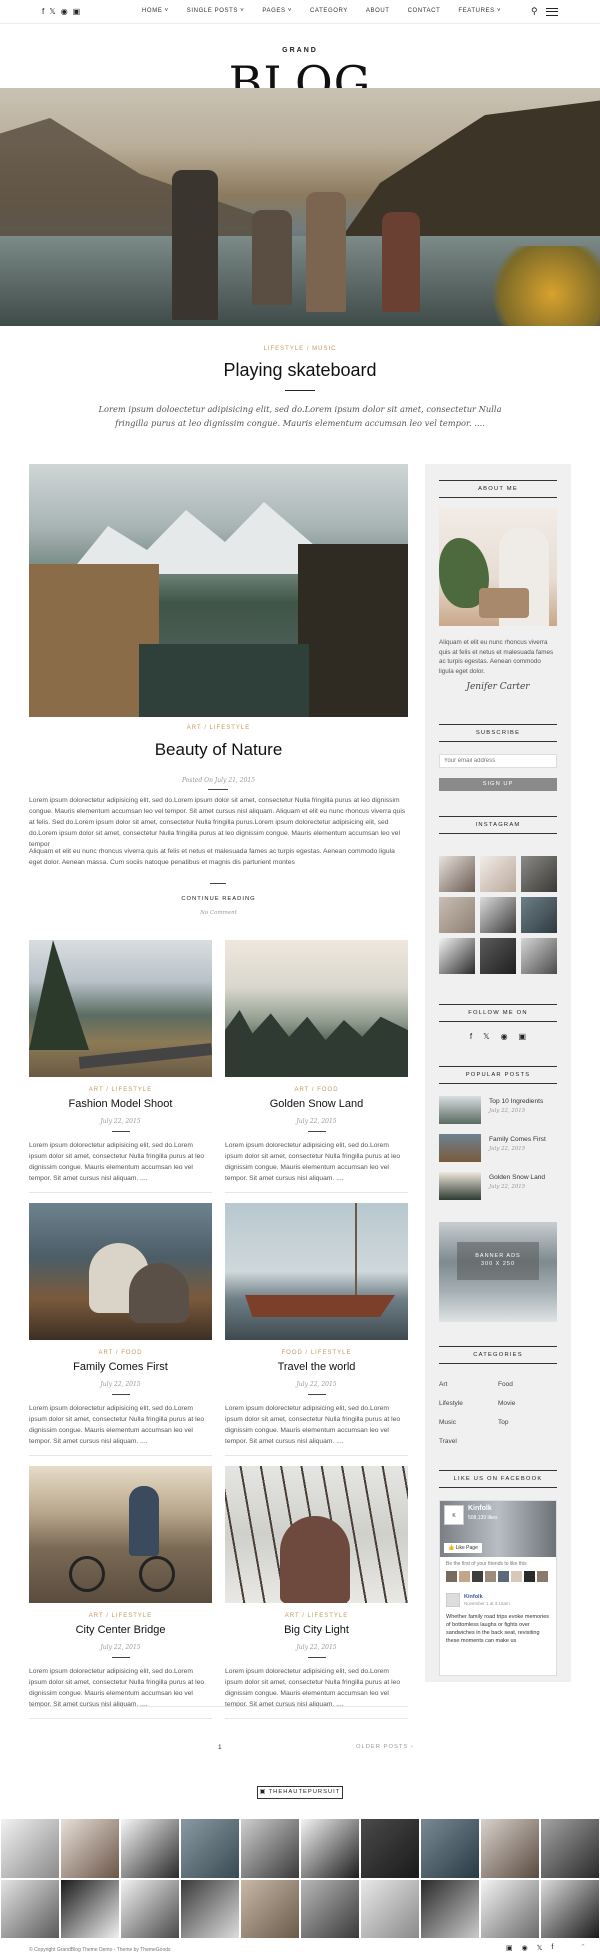 Image resolution: width=600 pixels, height=1959 pixels. What do you see at coordinates (443, 1384) in the screenshot?
I see `category-link-art: Art` at bounding box center [443, 1384].